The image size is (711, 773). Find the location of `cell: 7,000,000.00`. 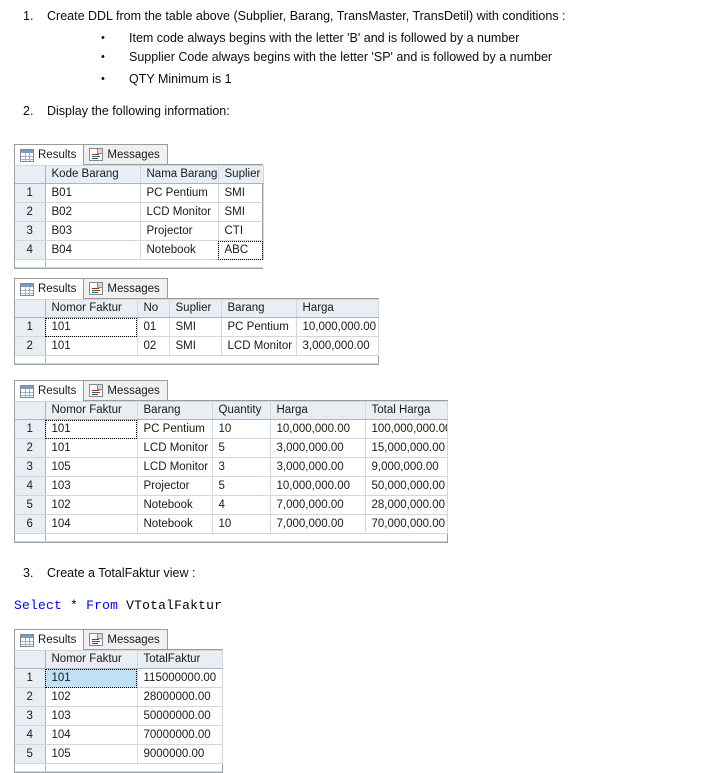

cell: 7,000,000.00 is located at coordinates (318, 505).